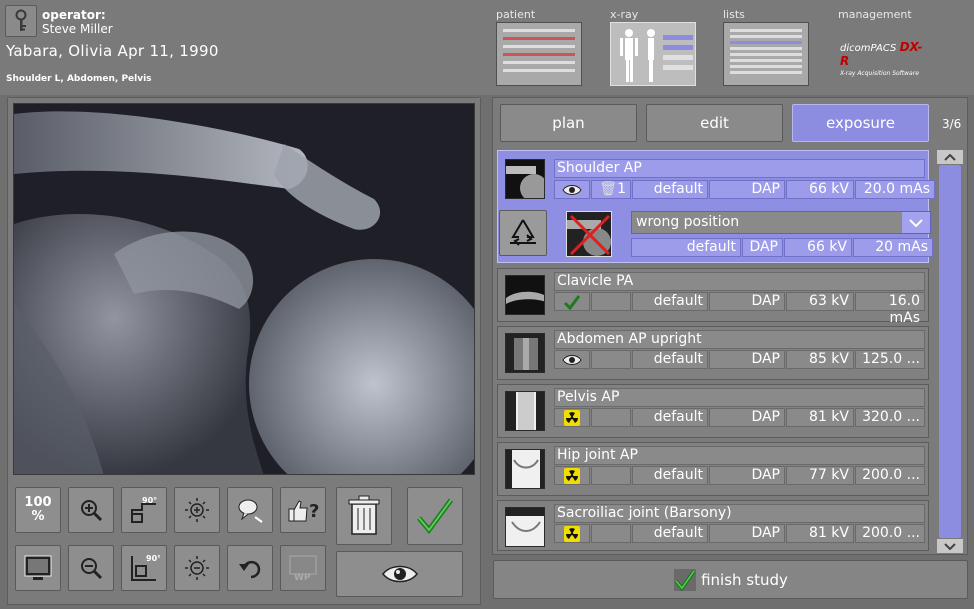 The width and height of the screenshot is (974, 609). I want to click on exam-title: Pelvis AP, so click(739, 397).